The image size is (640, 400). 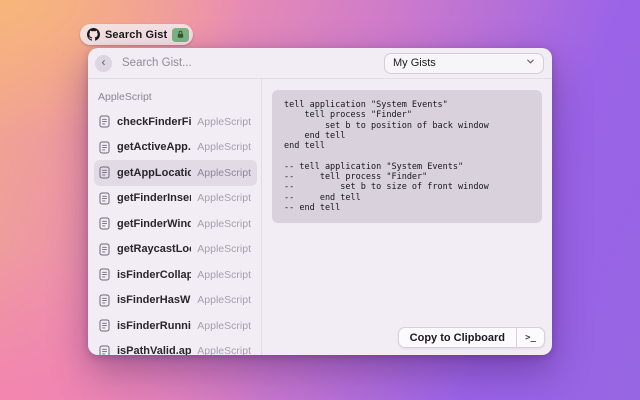 I want to click on extension-pill-label: Search Gist, so click(x=136, y=34).